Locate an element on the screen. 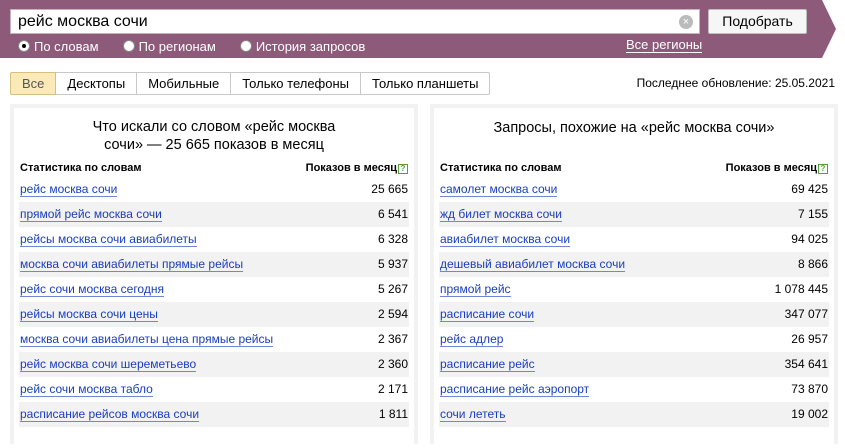  query-link: рейс сочи москва табло is located at coordinates (86, 390).